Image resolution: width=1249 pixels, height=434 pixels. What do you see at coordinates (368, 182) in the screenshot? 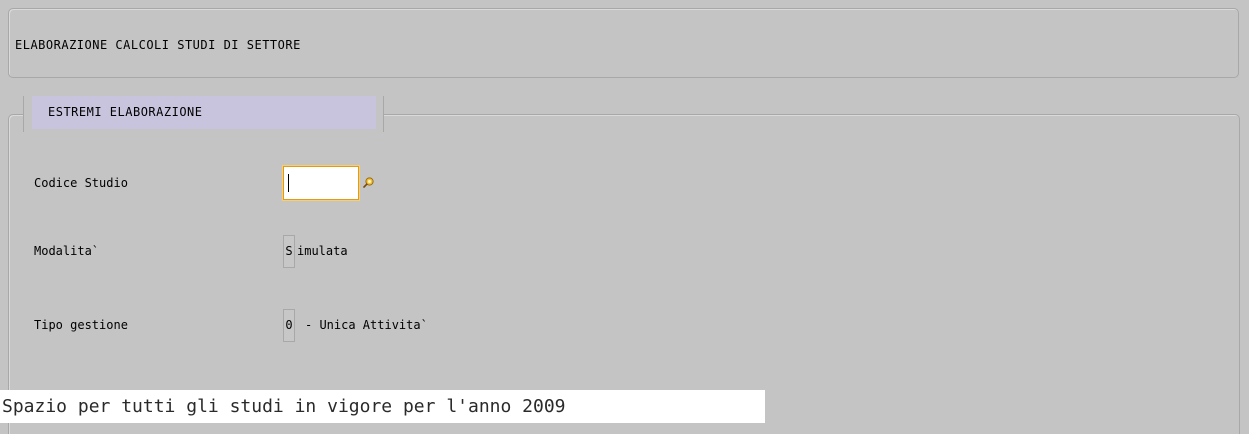
I see `lookup-icon` at bounding box center [368, 182].